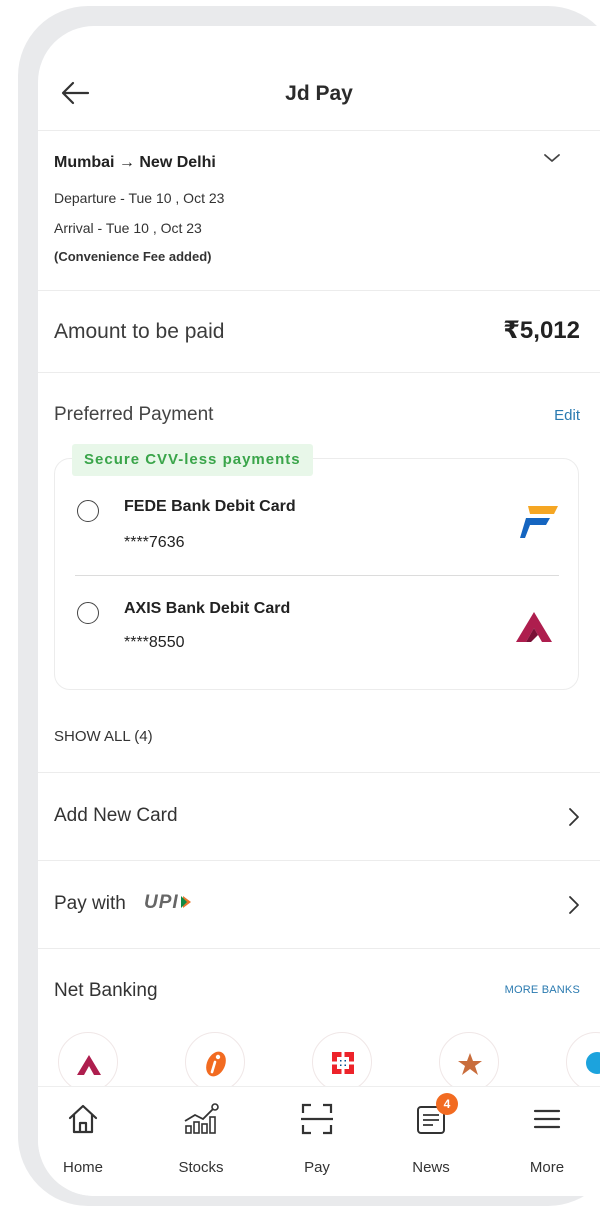 This screenshot has height=1212, width=600. I want to click on edit-link: Edit, so click(567, 415).